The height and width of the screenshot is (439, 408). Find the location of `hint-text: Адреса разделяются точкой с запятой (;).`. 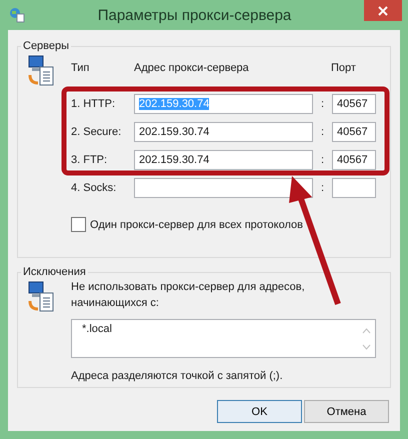

hint-text: Адреса разделяются точкой с запятой (;). is located at coordinates (177, 376).